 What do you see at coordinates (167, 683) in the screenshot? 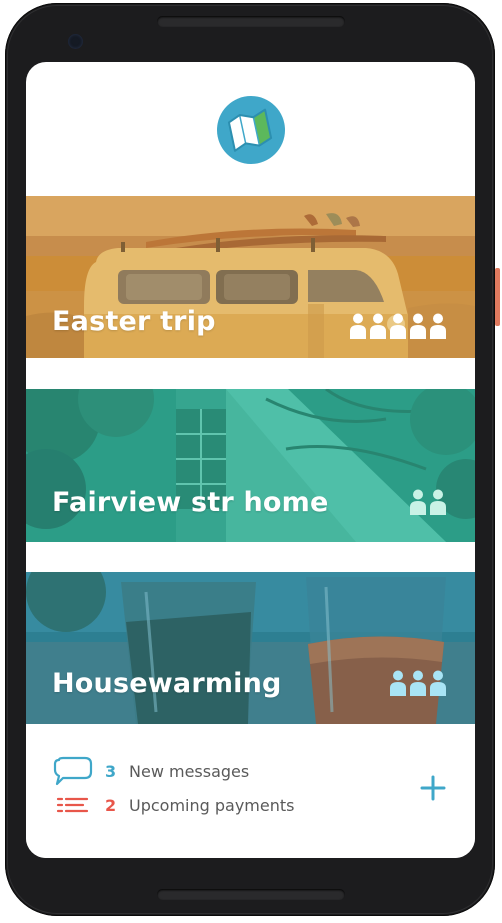
I see `event-title: Housewarming` at bounding box center [167, 683].